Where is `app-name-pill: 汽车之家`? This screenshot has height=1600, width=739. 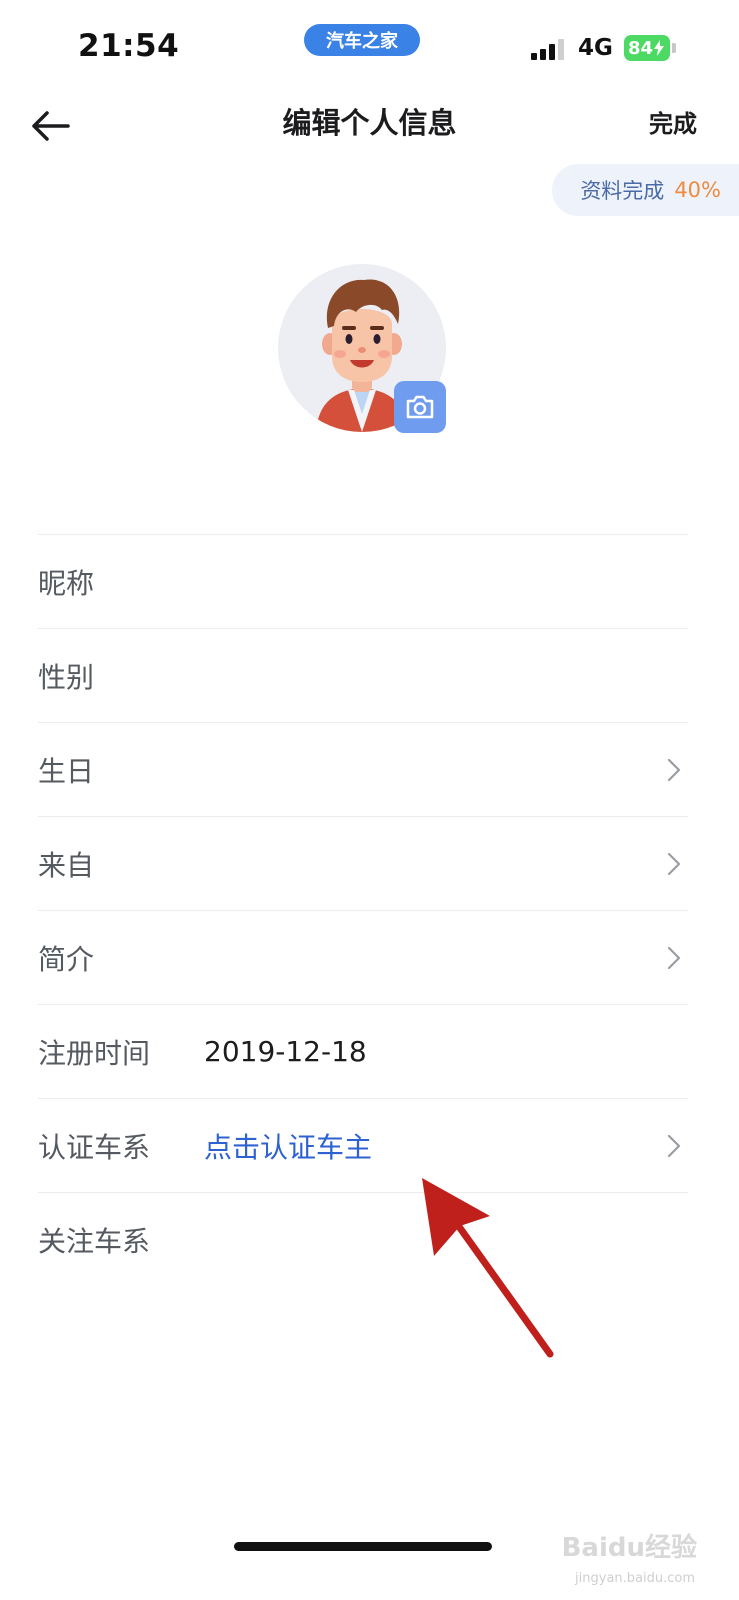 app-name-pill: 汽车之家 is located at coordinates (362, 40).